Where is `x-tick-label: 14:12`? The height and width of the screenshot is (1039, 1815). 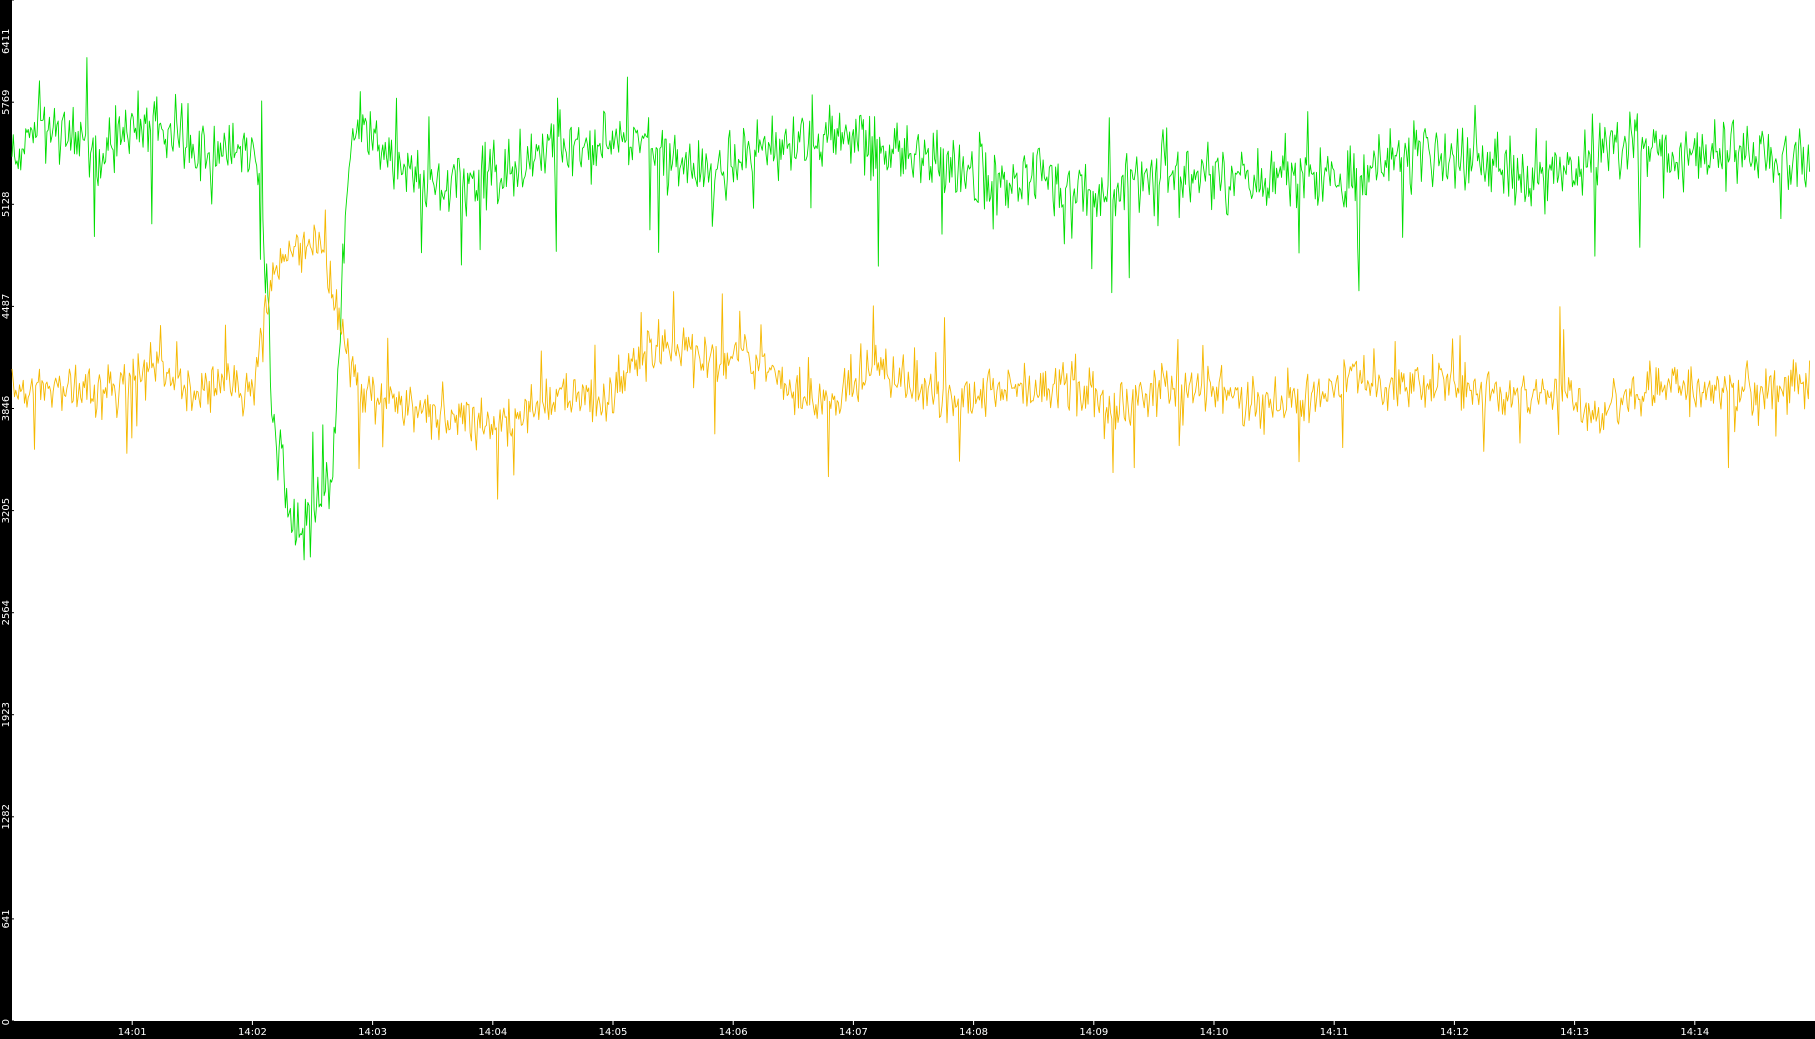
x-tick-label: 14:12 is located at coordinates (1454, 1032).